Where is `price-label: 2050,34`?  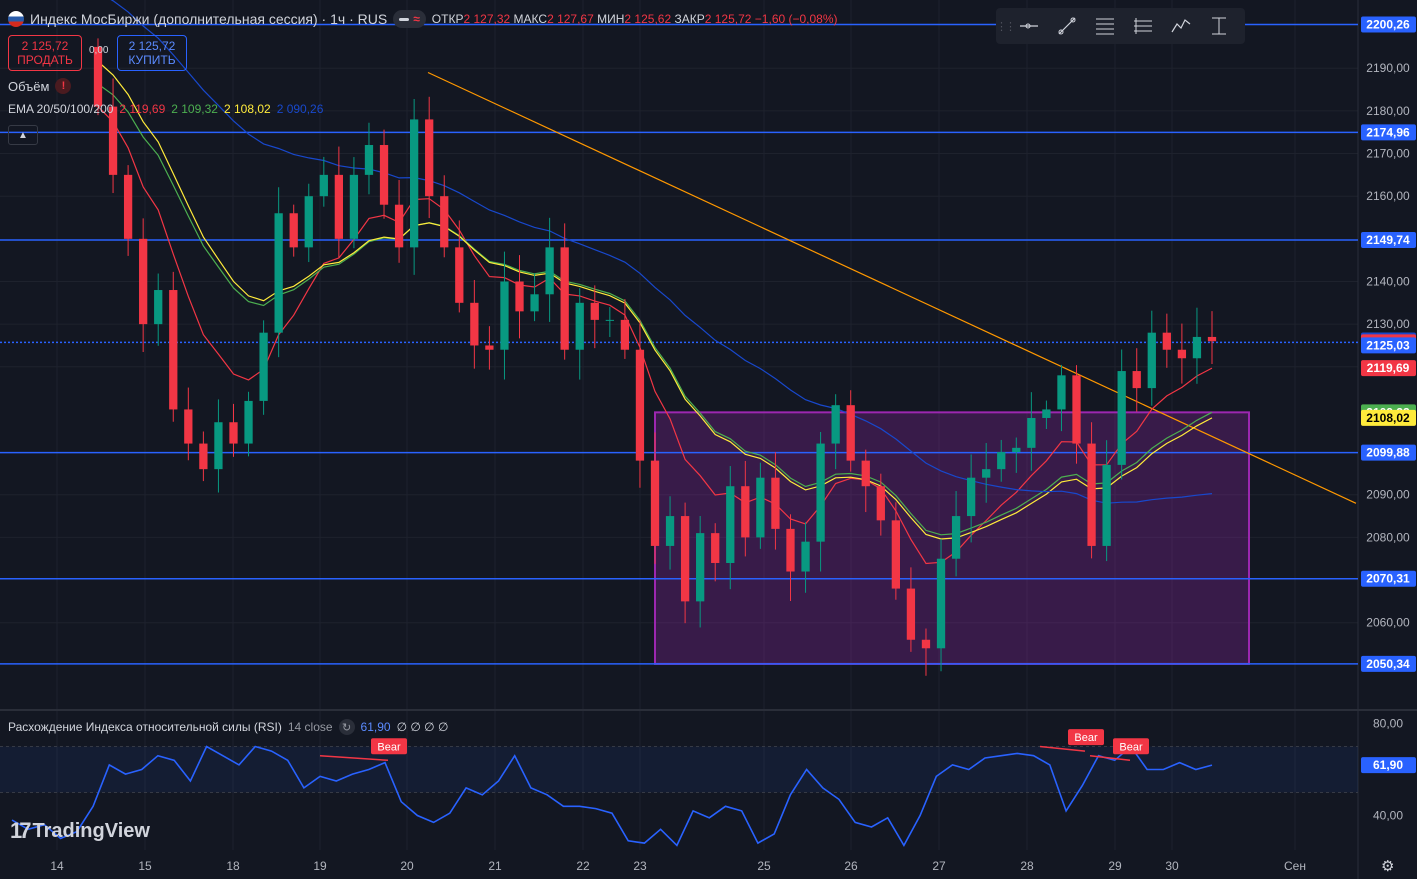 price-label: 2050,34 is located at coordinates (1388, 664).